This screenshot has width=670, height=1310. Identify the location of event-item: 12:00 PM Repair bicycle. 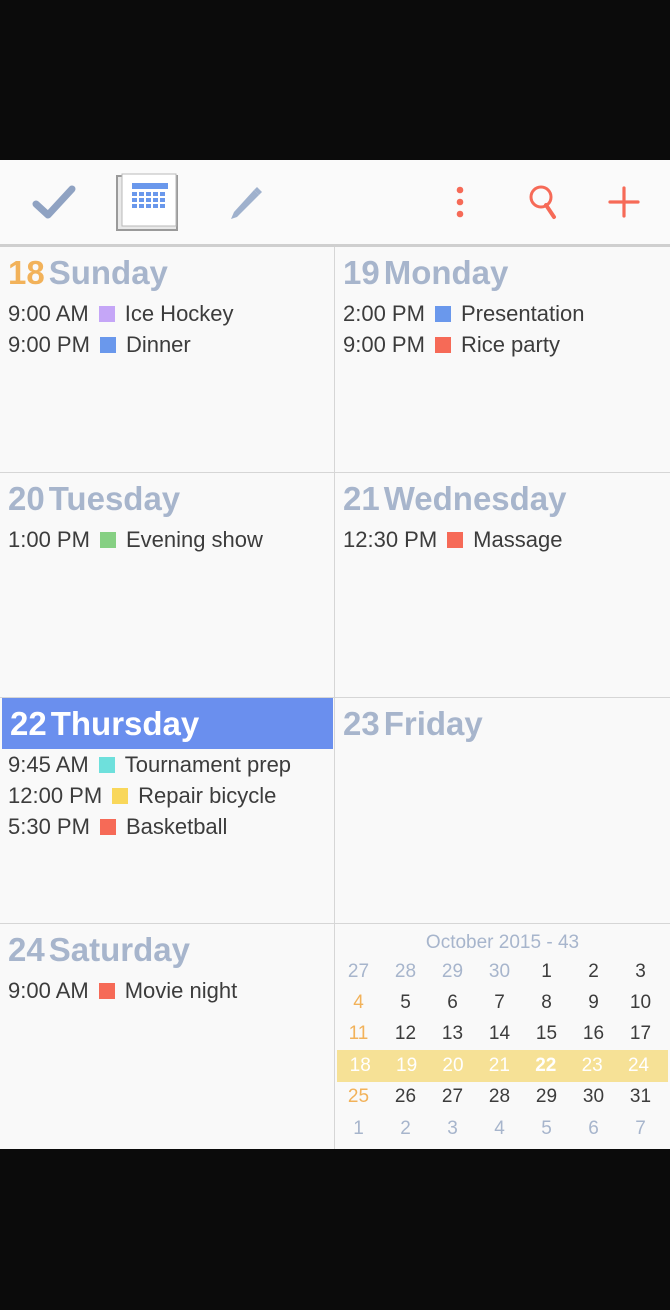
(167, 795).